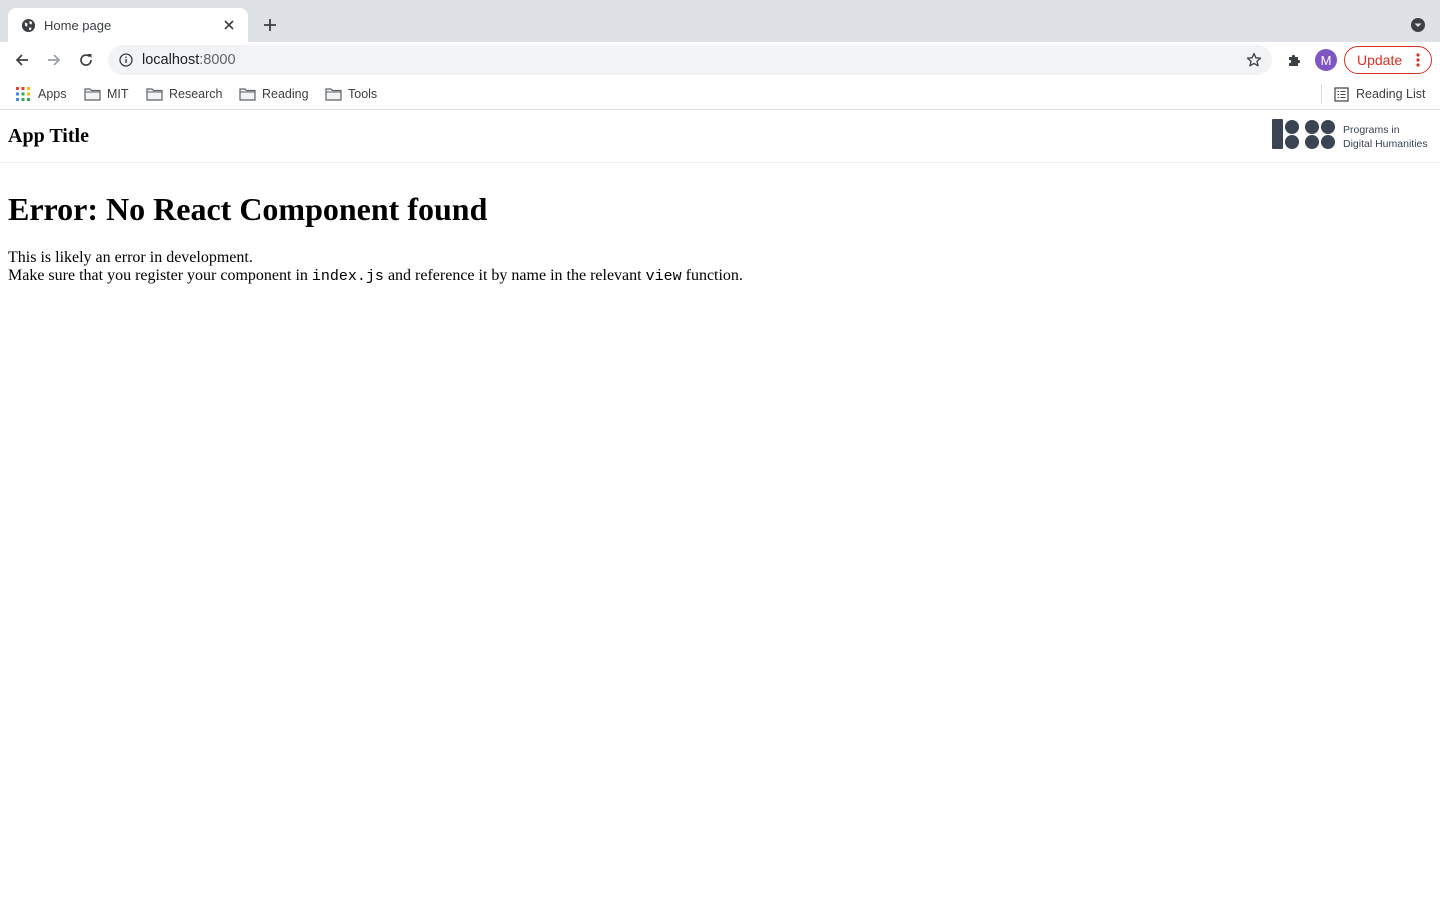 The height and width of the screenshot is (900, 1440). Describe the element at coordinates (229, 25) in the screenshot. I see `close-tab-icon` at that location.